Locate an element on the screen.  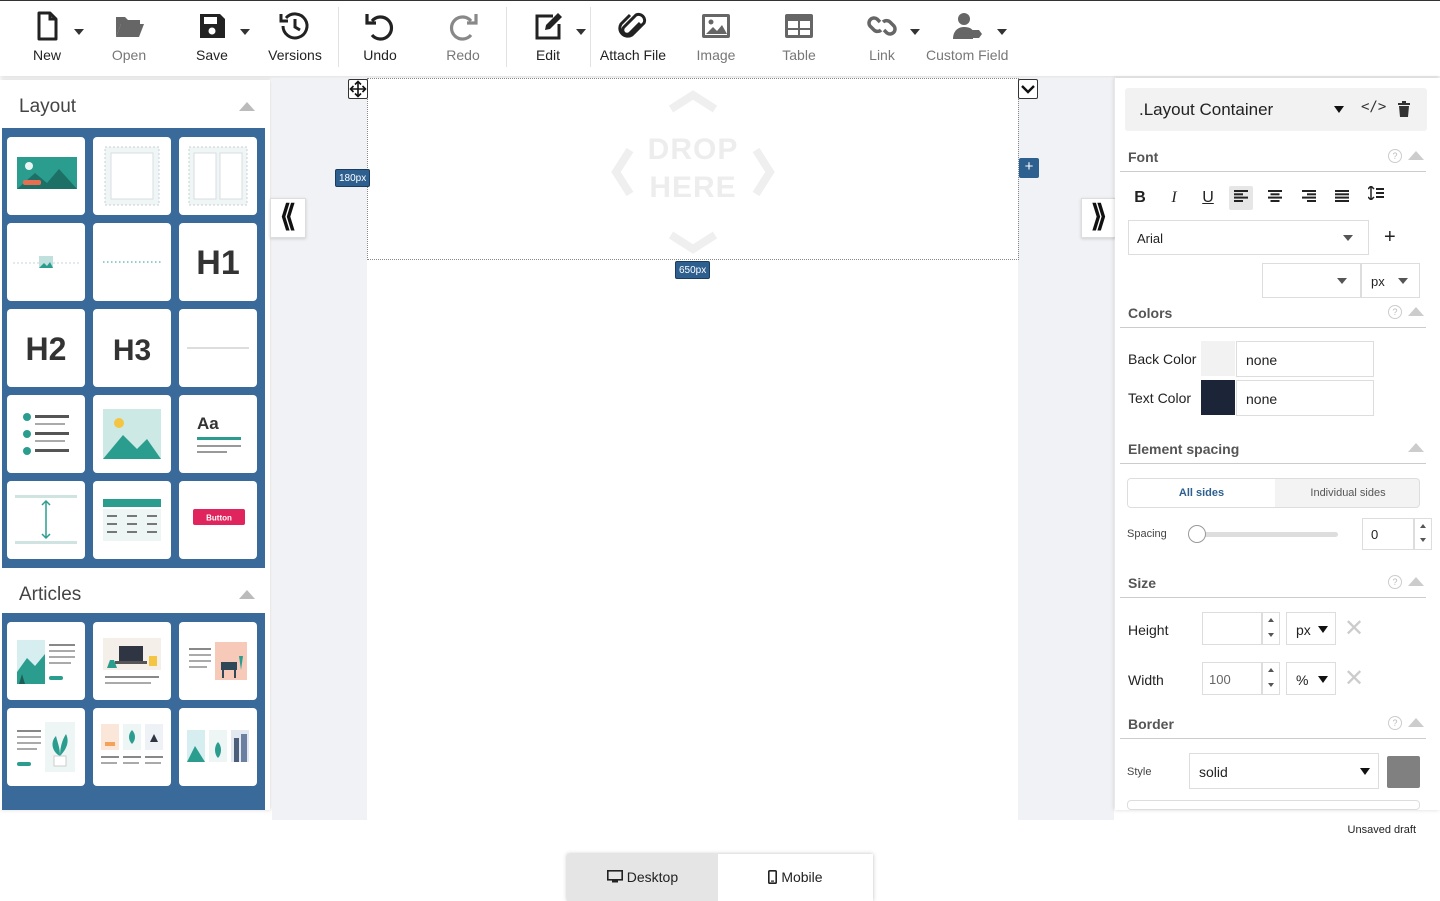
line-height-button is located at coordinates (1376, 196).